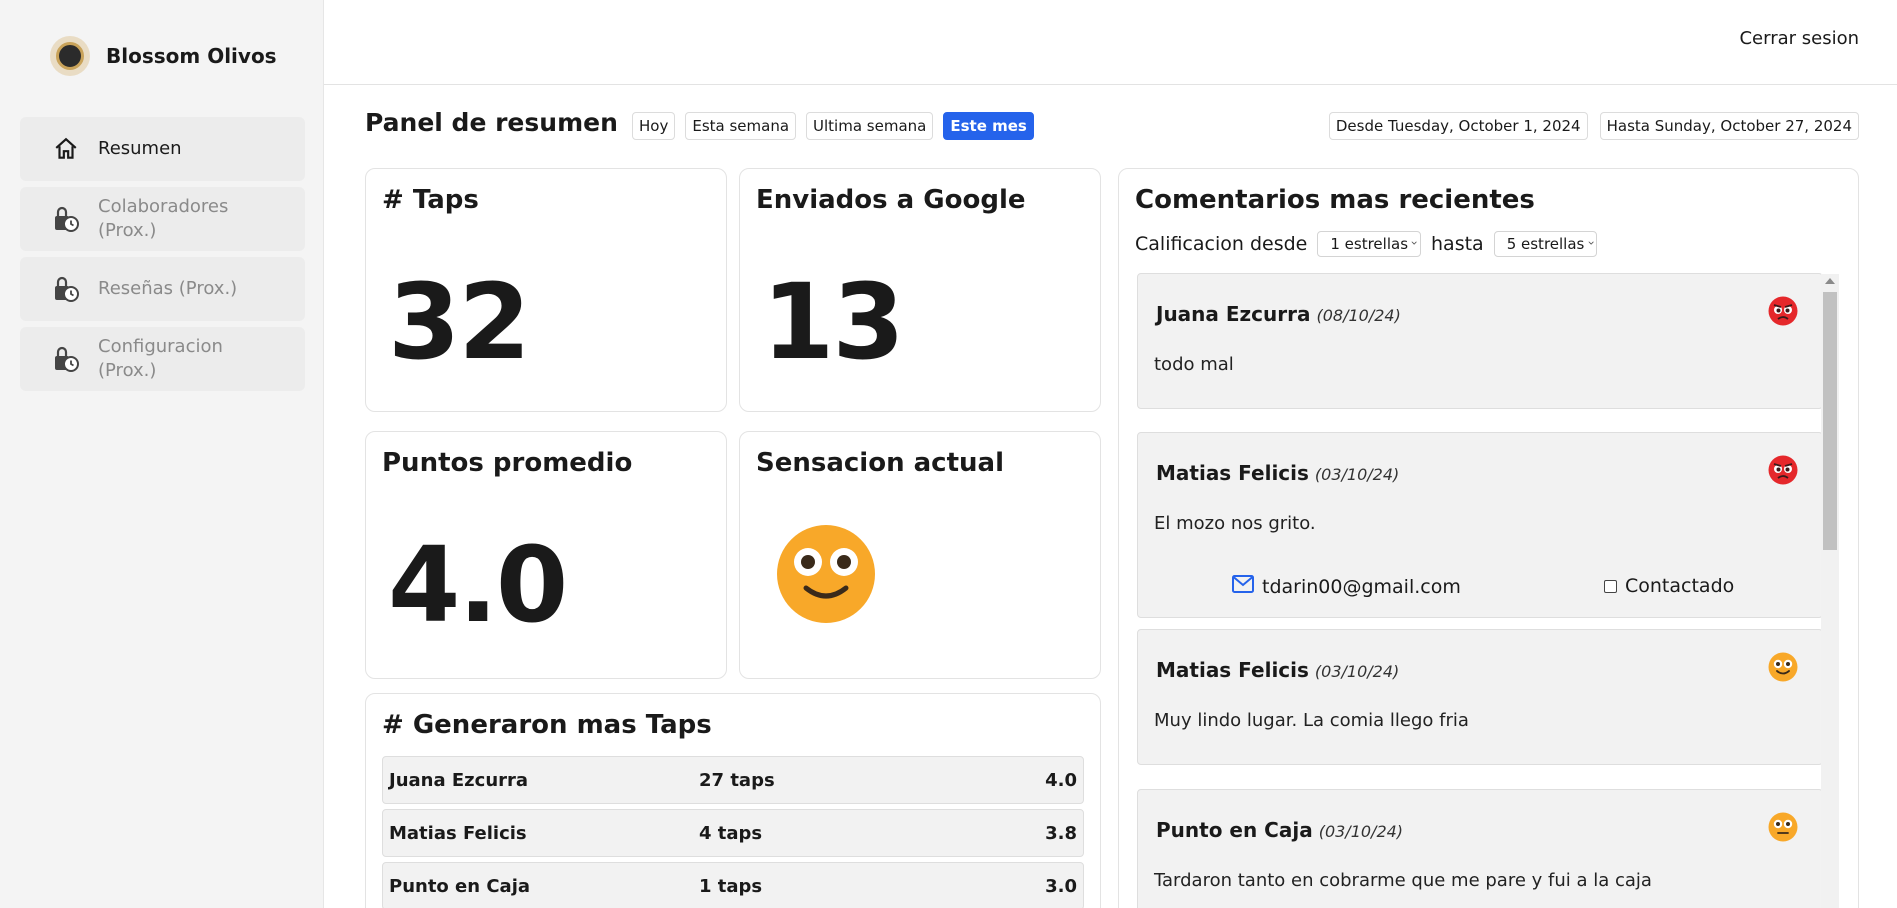 The height and width of the screenshot is (908, 1897). I want to click on email-link: tdarin00@gmail.com, so click(1346, 586).